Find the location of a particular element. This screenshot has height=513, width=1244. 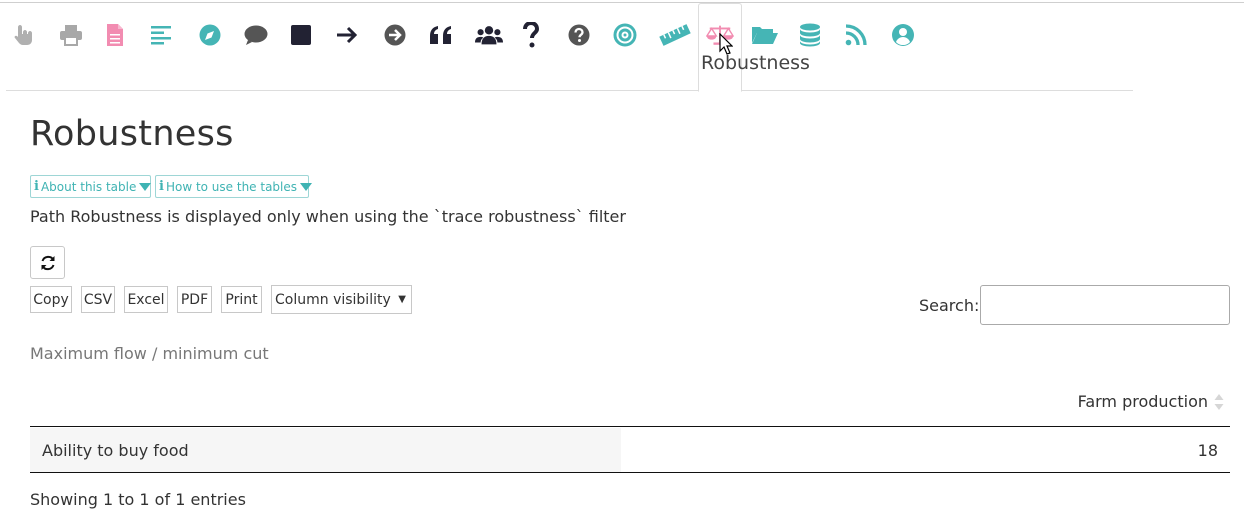

bullseye-icon is located at coordinates (625, 35).